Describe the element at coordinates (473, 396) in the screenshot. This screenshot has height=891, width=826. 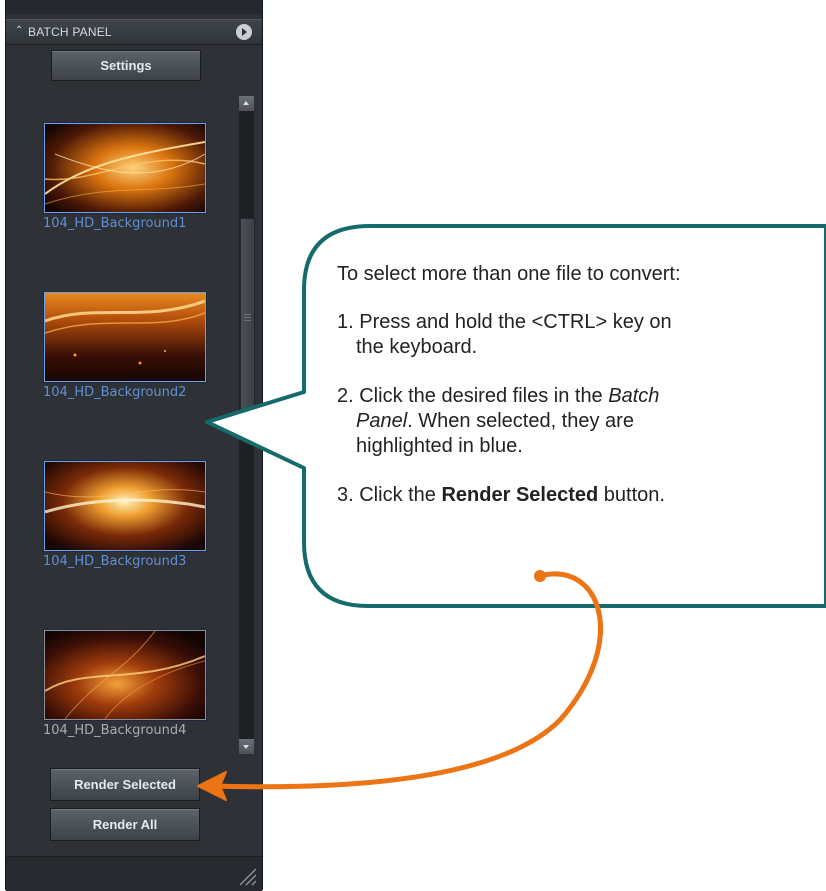
I see `step2-line1-text: 2. Click the desired files in the` at that location.